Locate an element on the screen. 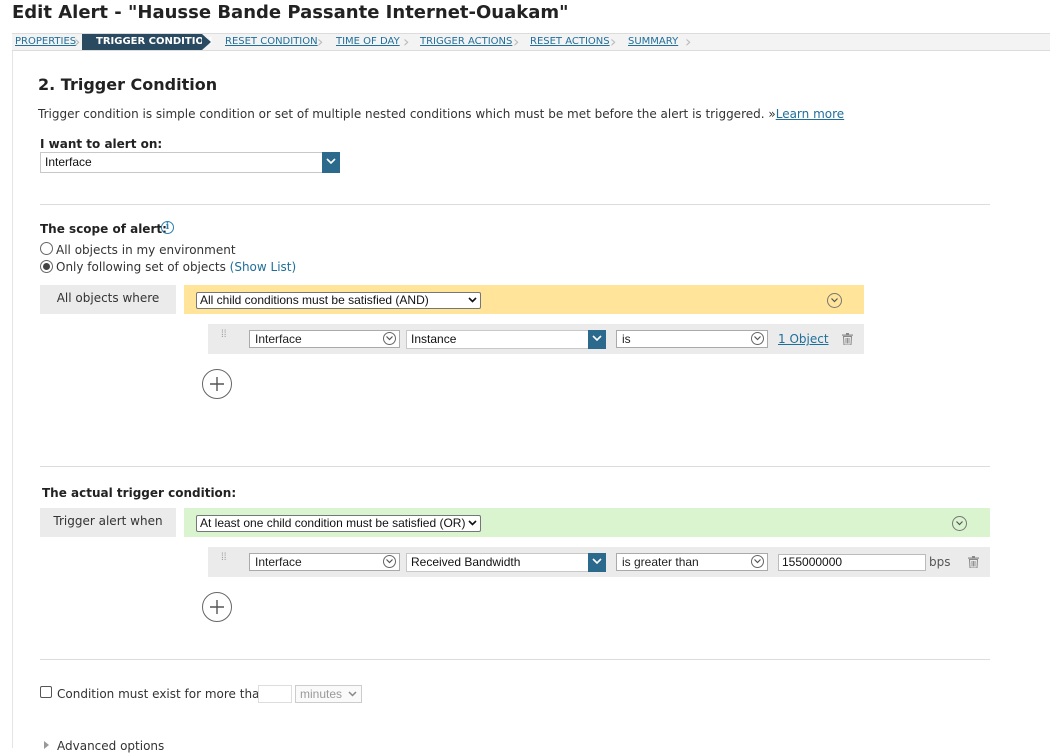  show-list-link: (Show List) is located at coordinates (263, 267).